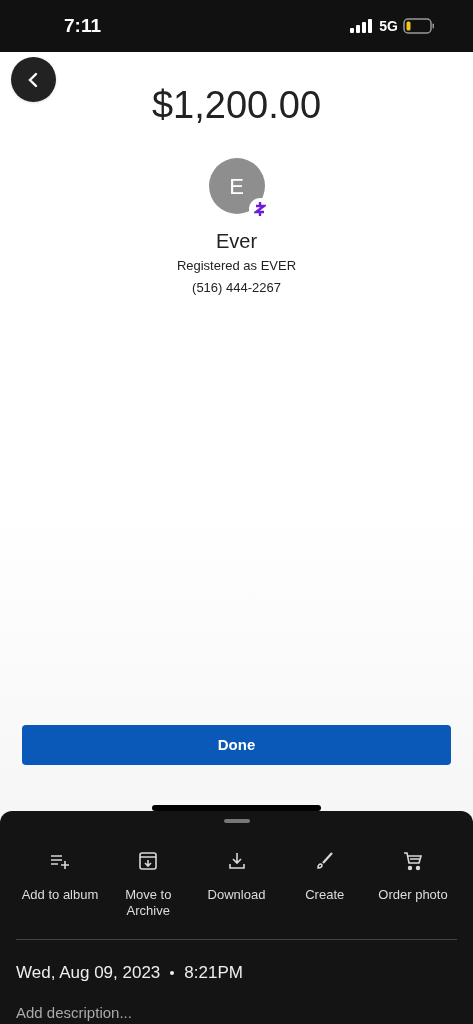 The width and height of the screenshot is (473, 1024). I want to click on registered-text: Registered as EVER, so click(236, 266).